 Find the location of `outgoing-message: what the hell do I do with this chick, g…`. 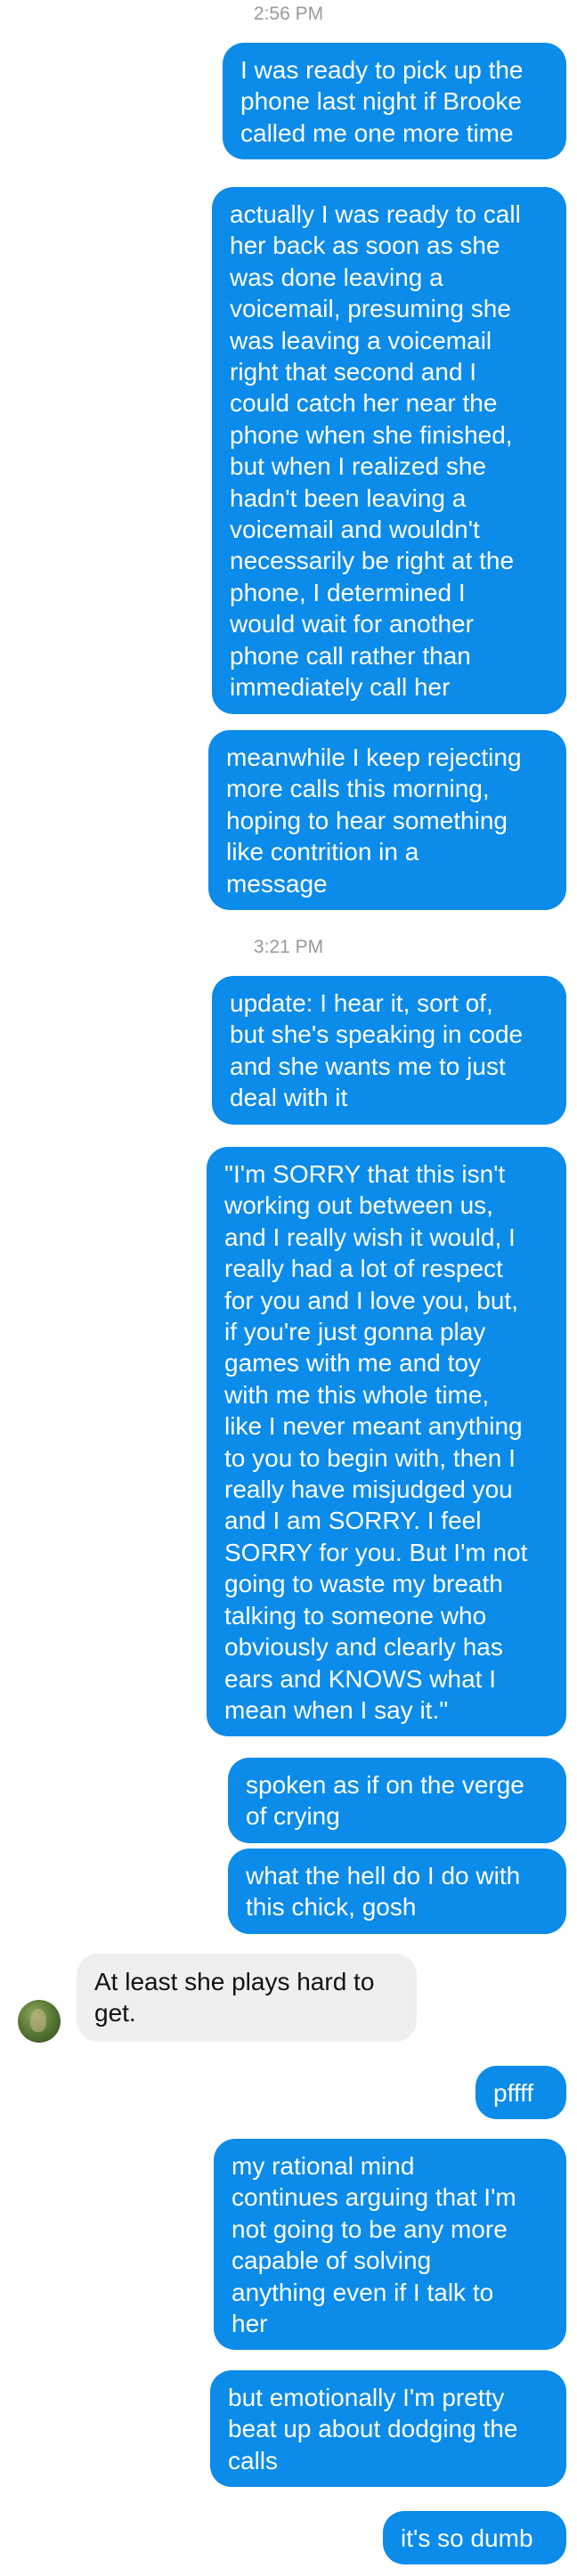

outgoing-message: what the hell do I do with this chick, g… is located at coordinates (397, 1891).